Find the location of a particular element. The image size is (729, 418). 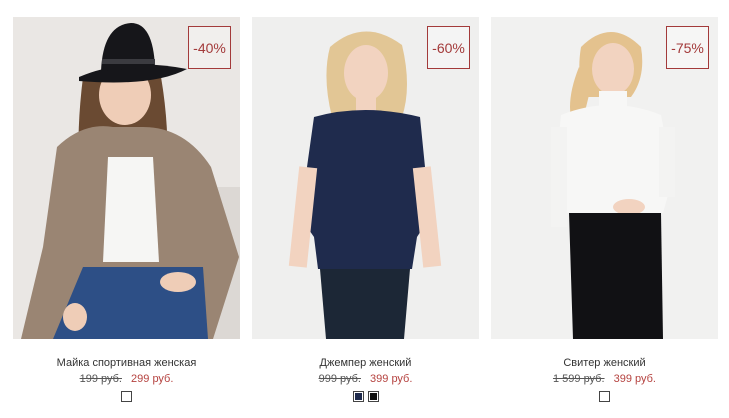

product-title: Свитер женский is located at coordinates (604, 363).